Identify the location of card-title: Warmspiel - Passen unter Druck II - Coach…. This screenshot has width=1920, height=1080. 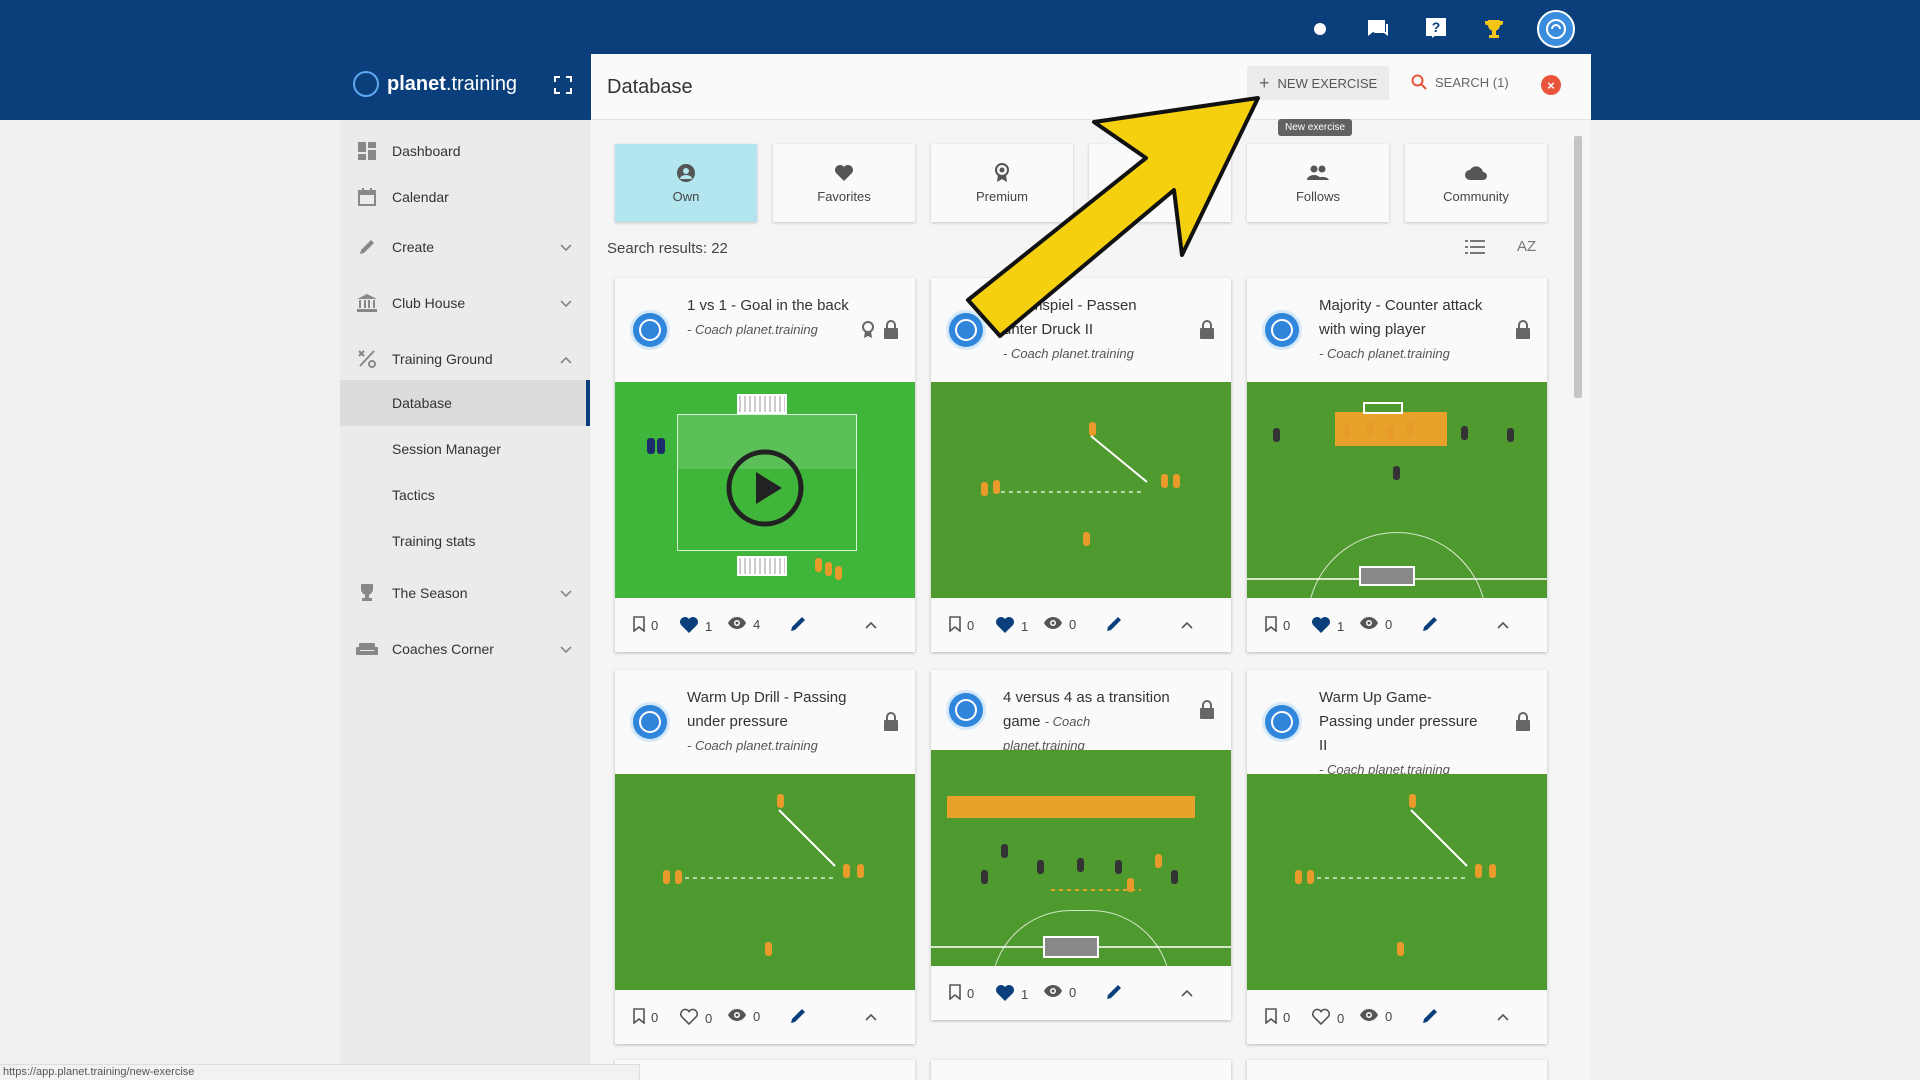
(1088, 330).